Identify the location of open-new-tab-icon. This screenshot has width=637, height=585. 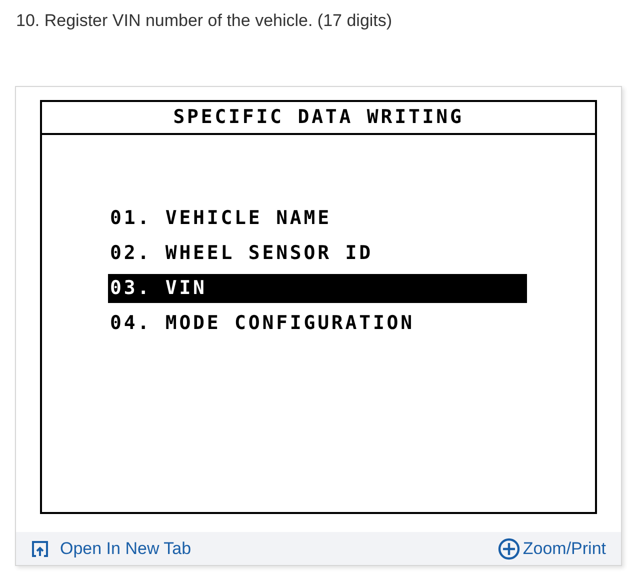
(40, 549).